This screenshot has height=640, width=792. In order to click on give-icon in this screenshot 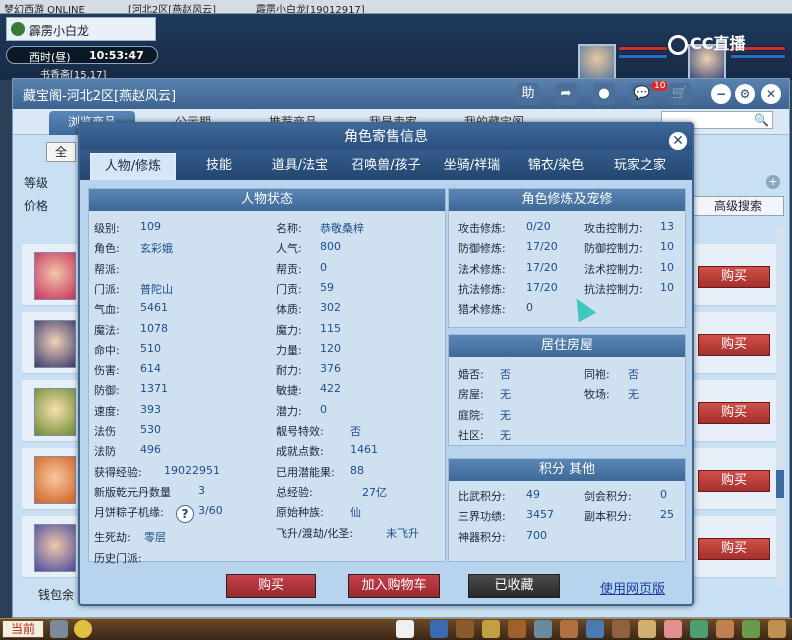, I will do `click(491, 629)`.